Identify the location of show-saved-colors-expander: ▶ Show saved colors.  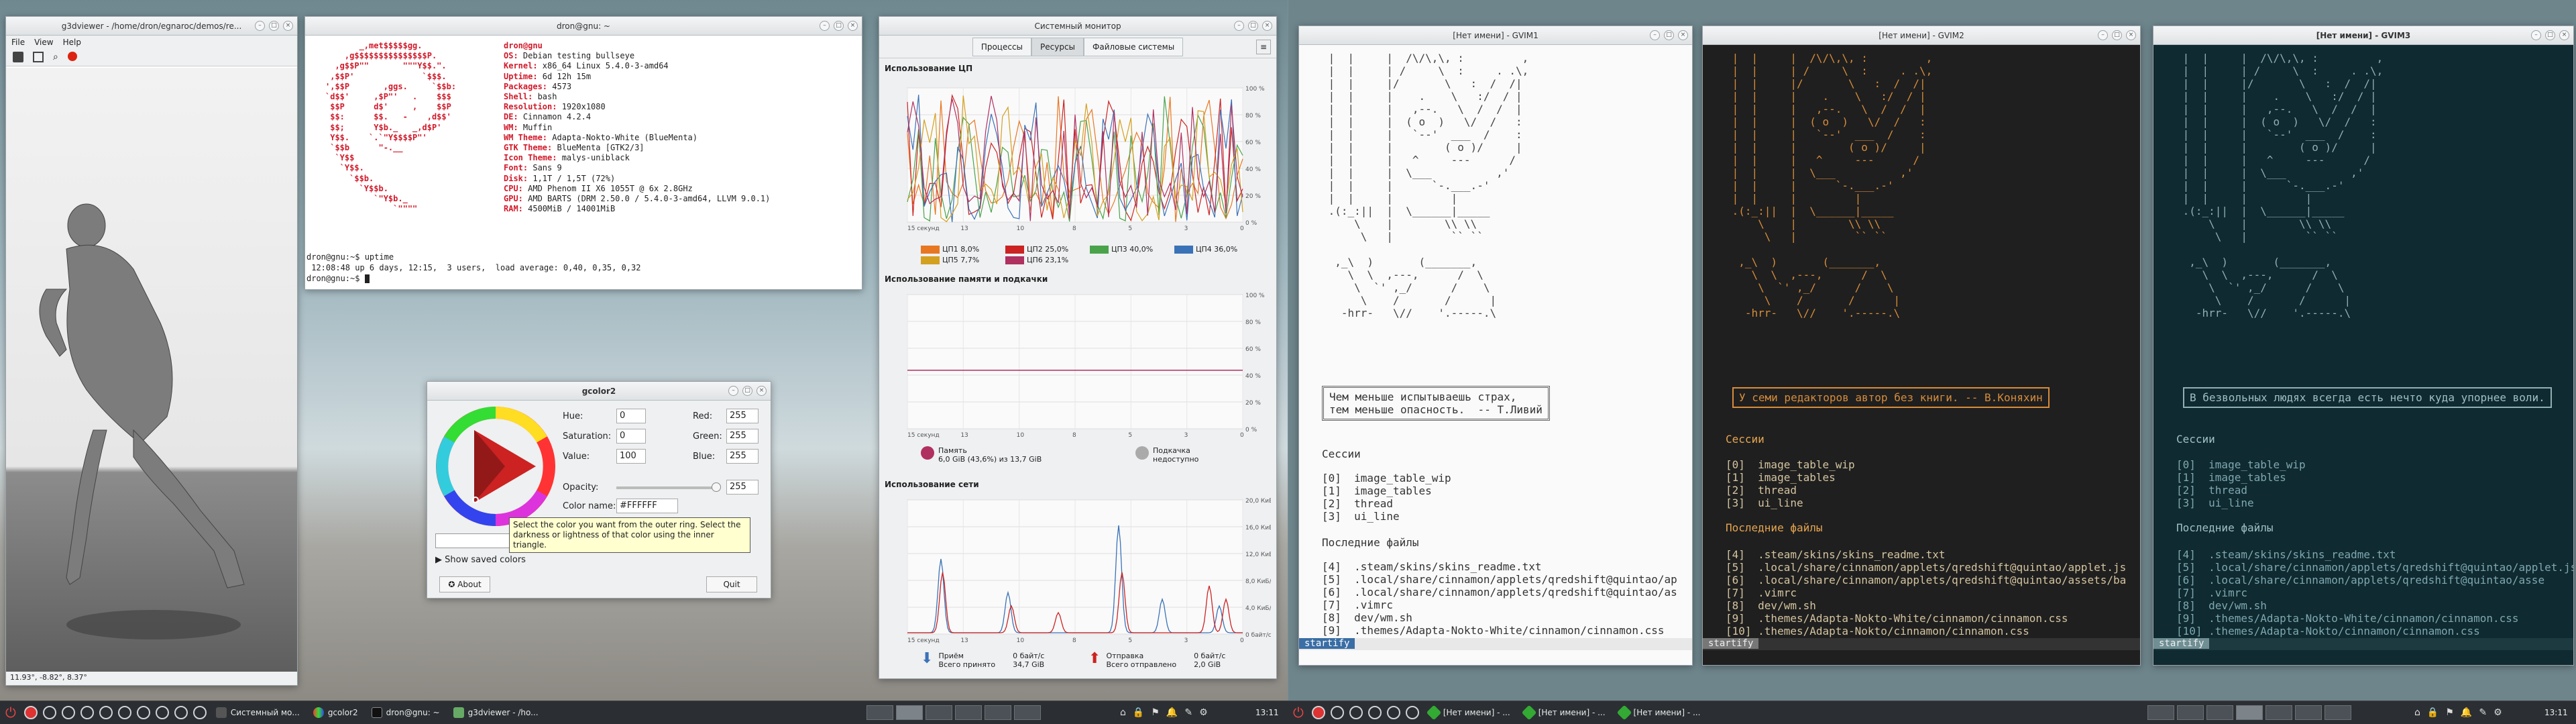
(480, 560).